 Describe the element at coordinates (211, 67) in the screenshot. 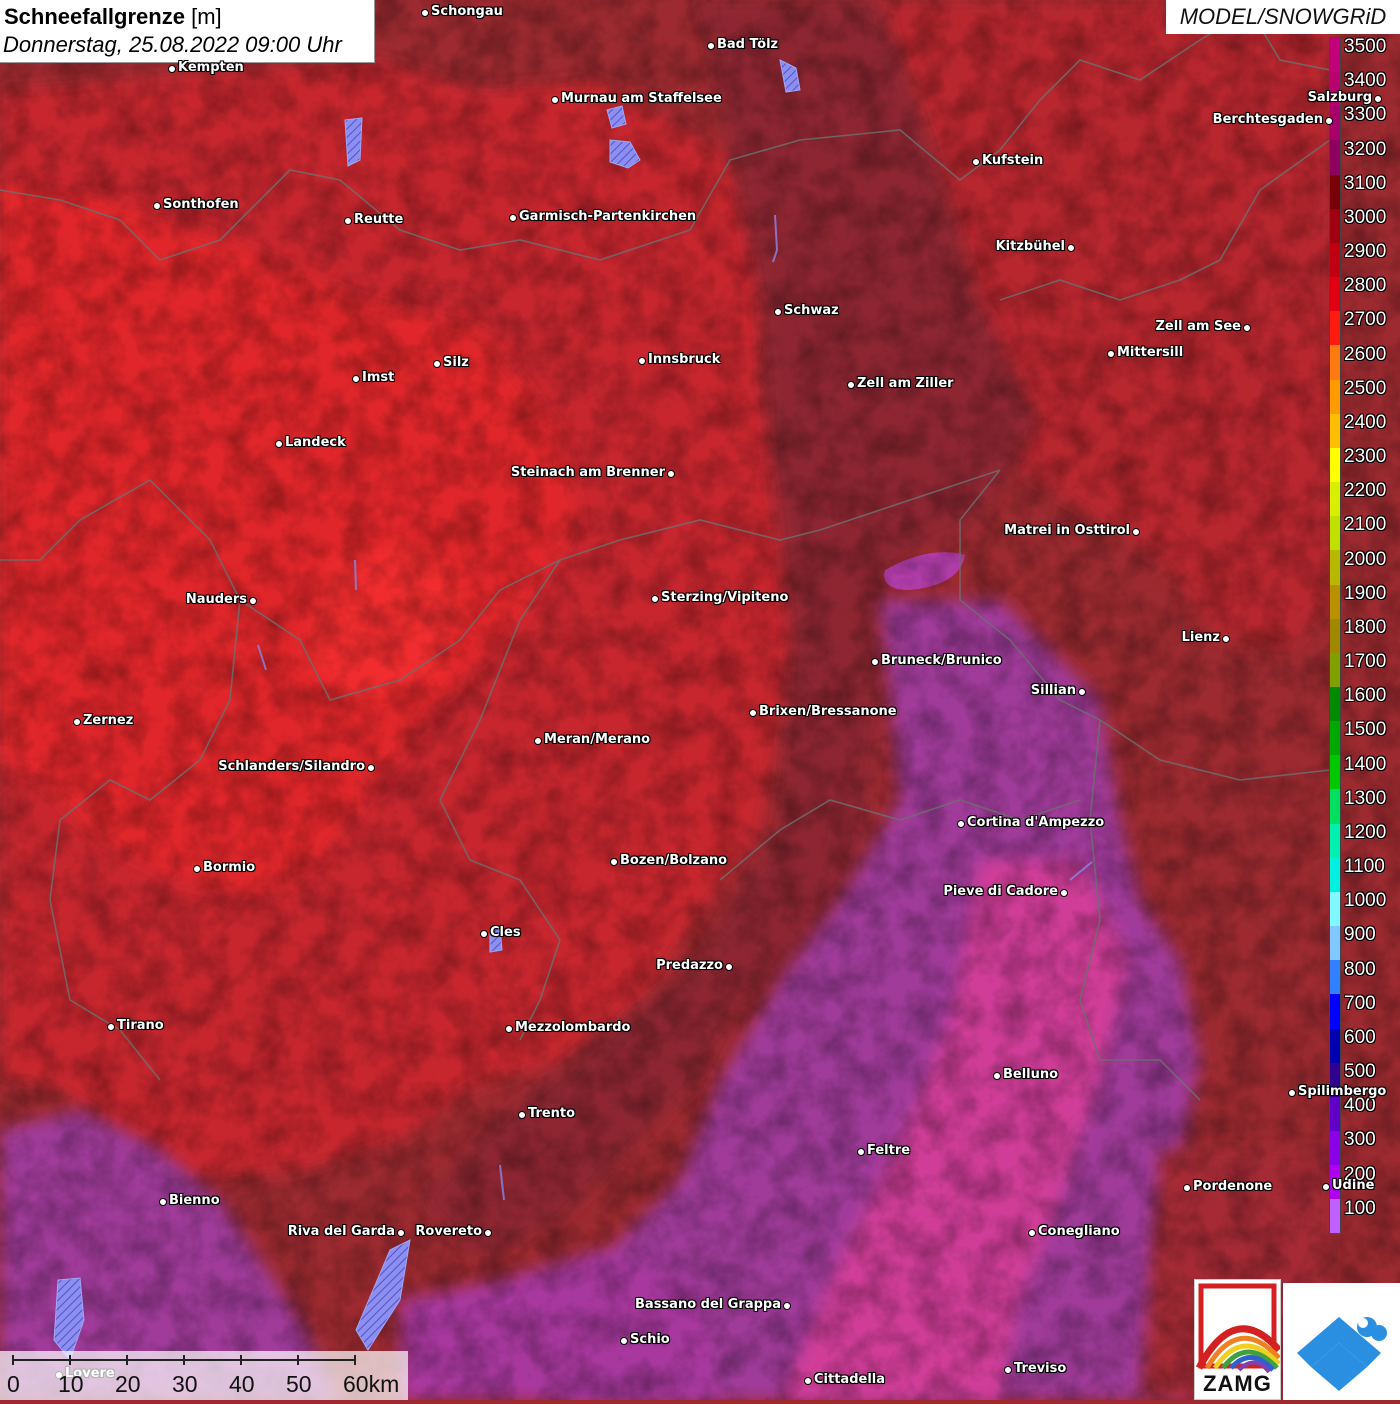

I see `city-label: Kempten` at that location.